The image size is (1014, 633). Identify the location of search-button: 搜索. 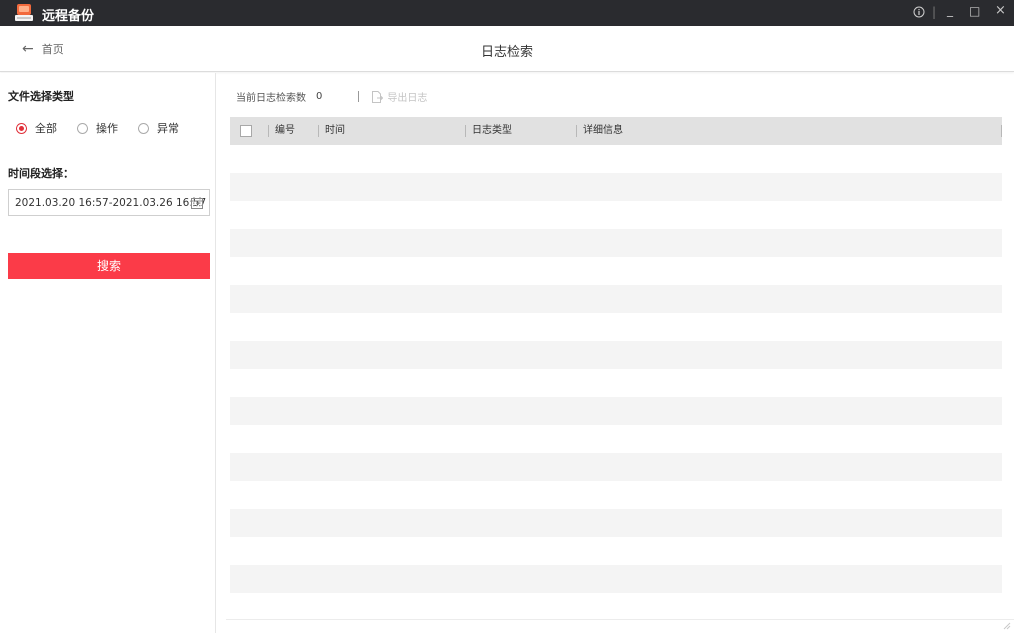
(109, 266).